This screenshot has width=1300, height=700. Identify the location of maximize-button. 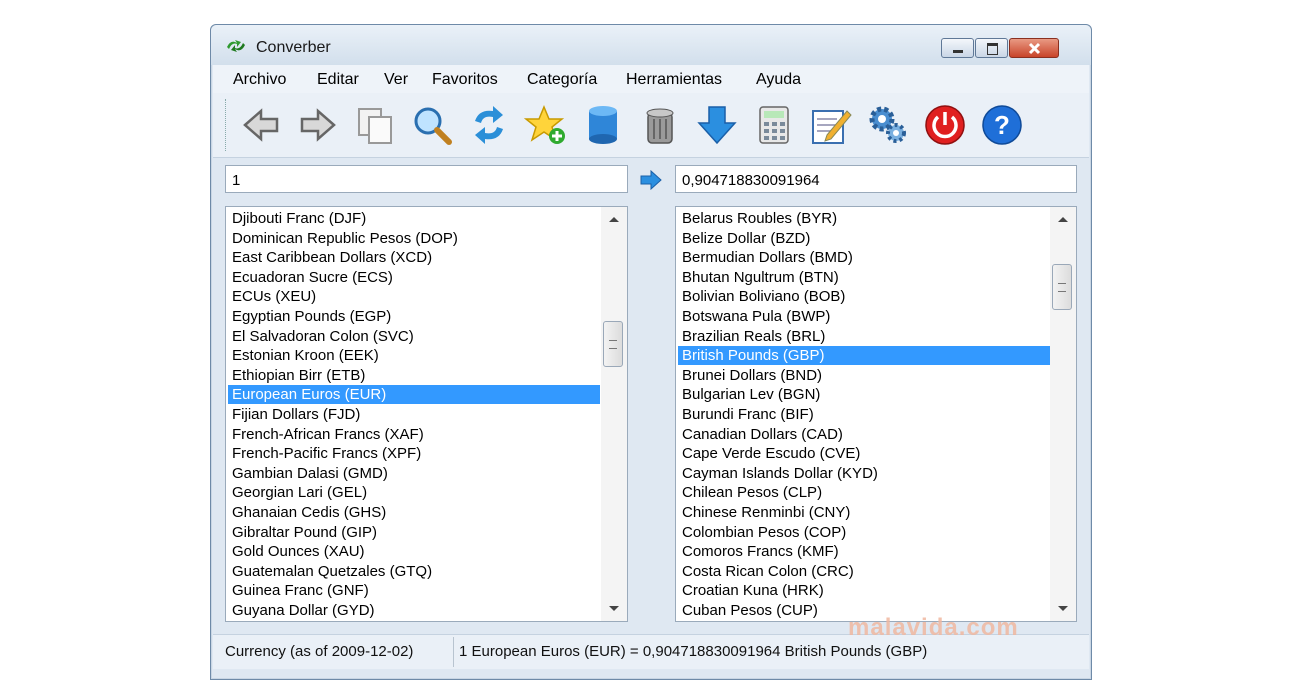
(991, 48).